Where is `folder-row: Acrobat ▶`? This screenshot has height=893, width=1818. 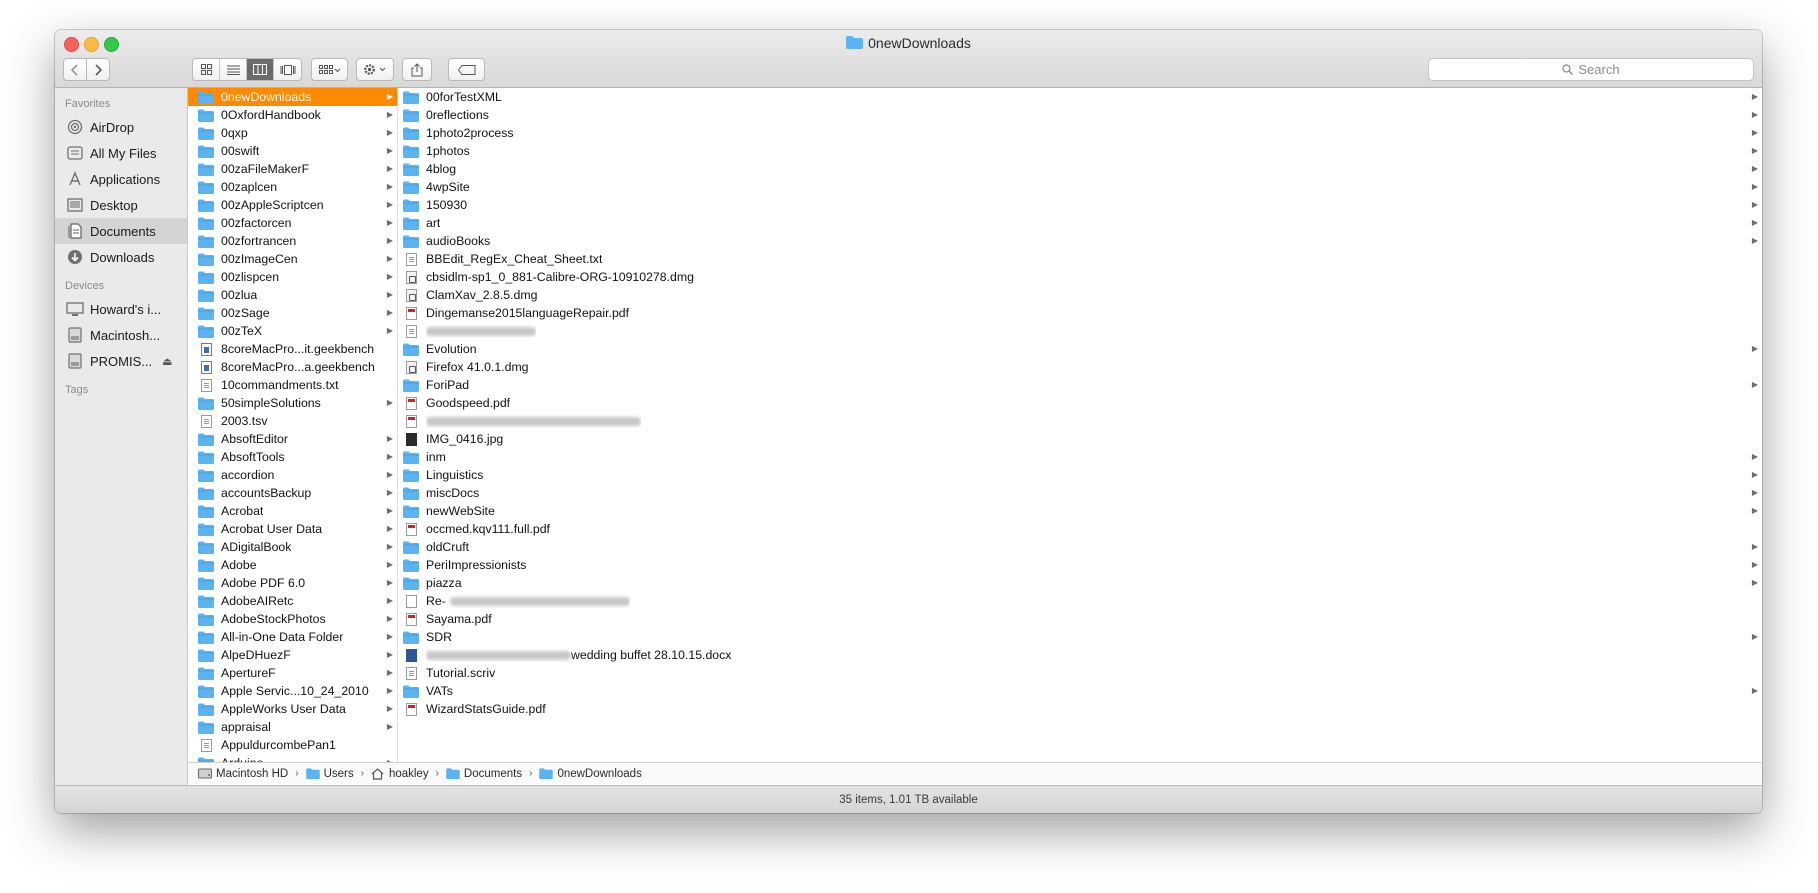 folder-row: Acrobat ▶ is located at coordinates (292, 511).